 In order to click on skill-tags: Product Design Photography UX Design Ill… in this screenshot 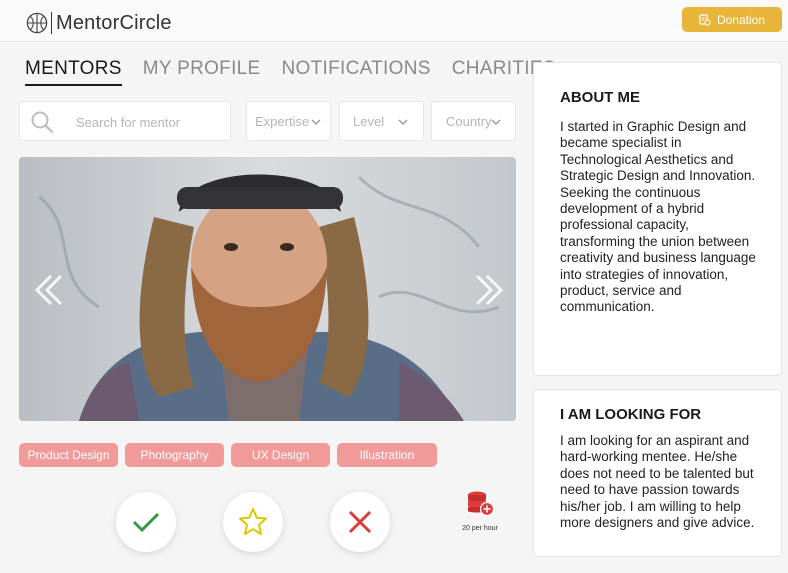, I will do `click(231, 455)`.